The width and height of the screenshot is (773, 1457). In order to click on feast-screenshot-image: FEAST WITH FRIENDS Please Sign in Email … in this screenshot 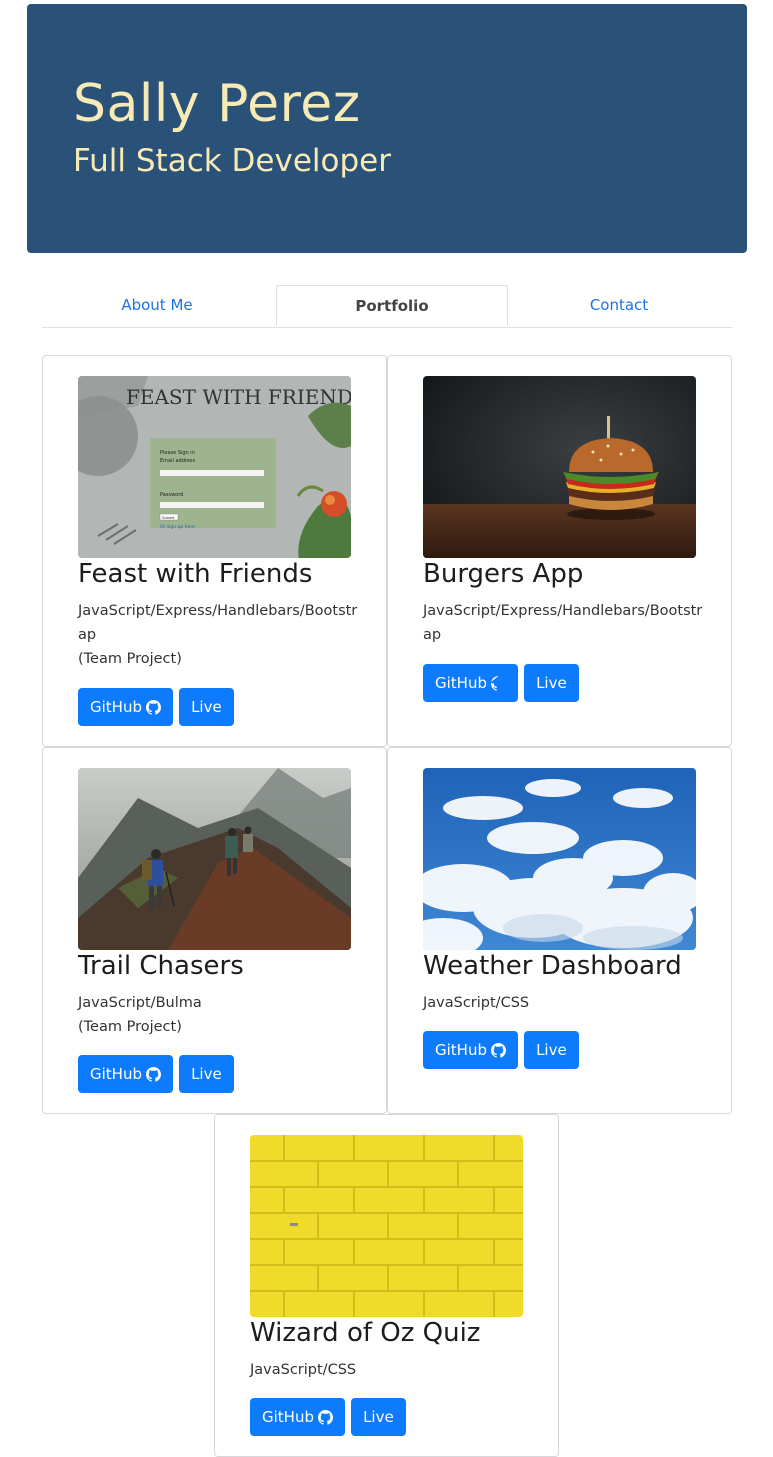, I will do `click(214, 467)`.